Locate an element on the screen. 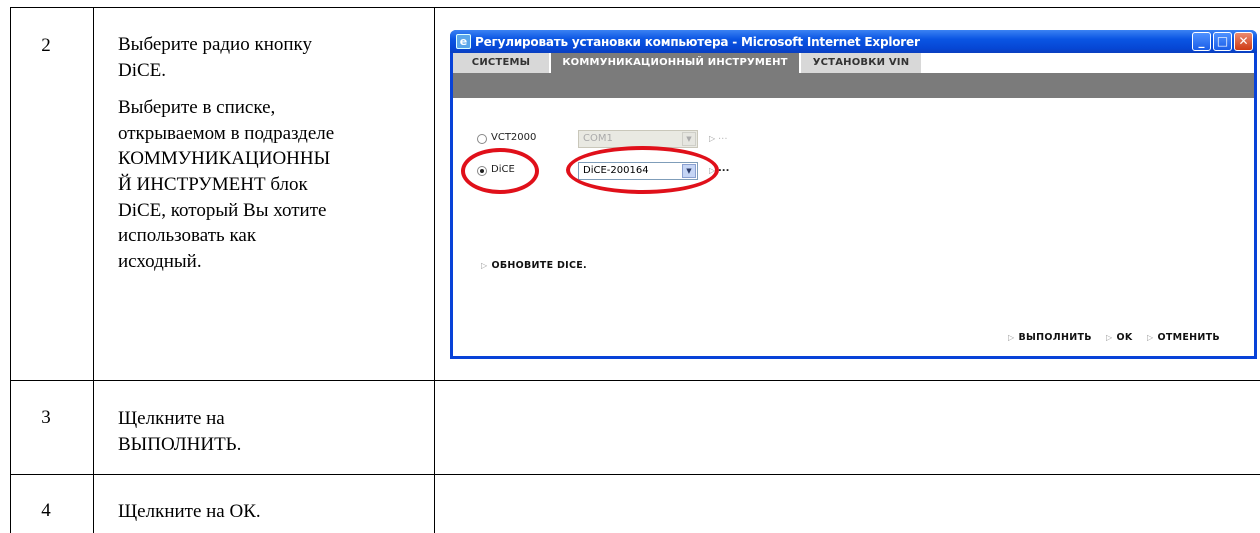 The width and height of the screenshot is (1260, 533). table-left-border is located at coordinates (10, 270).